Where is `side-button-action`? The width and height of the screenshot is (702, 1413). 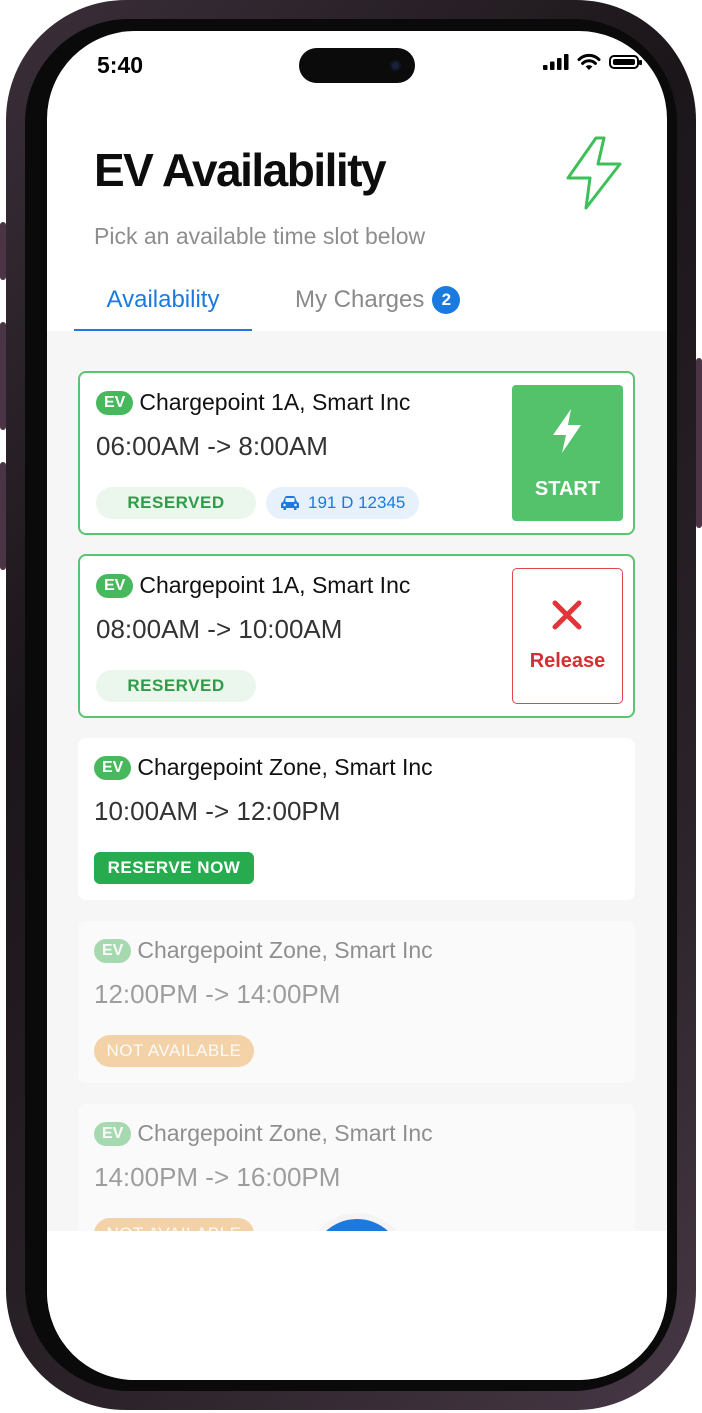 side-button-action is located at coordinates (3, 251).